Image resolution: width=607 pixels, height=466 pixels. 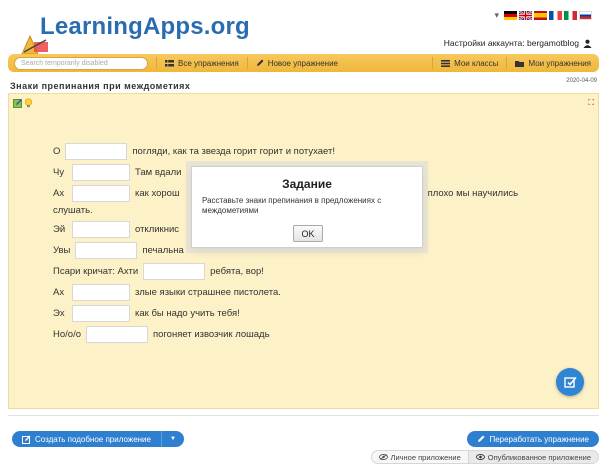 I want to click on menu-new-exercise: Новое упражнение, so click(x=296, y=63).